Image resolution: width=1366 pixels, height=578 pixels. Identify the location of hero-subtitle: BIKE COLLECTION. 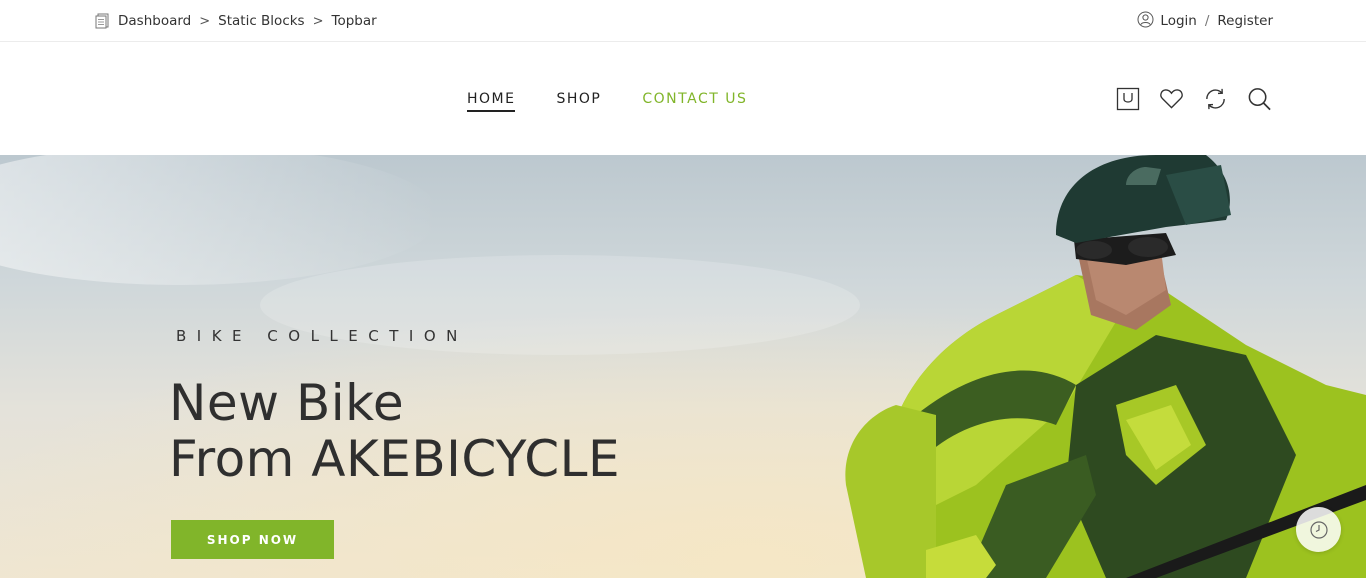
(322, 336).